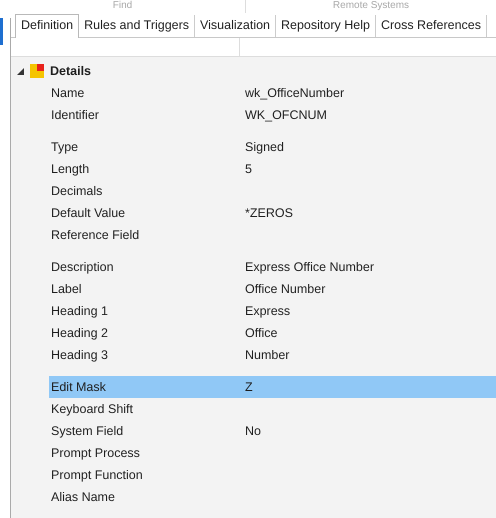  Describe the element at coordinates (272, 115) in the screenshot. I see `property-row: Identifier WK_OFCNUM` at that location.